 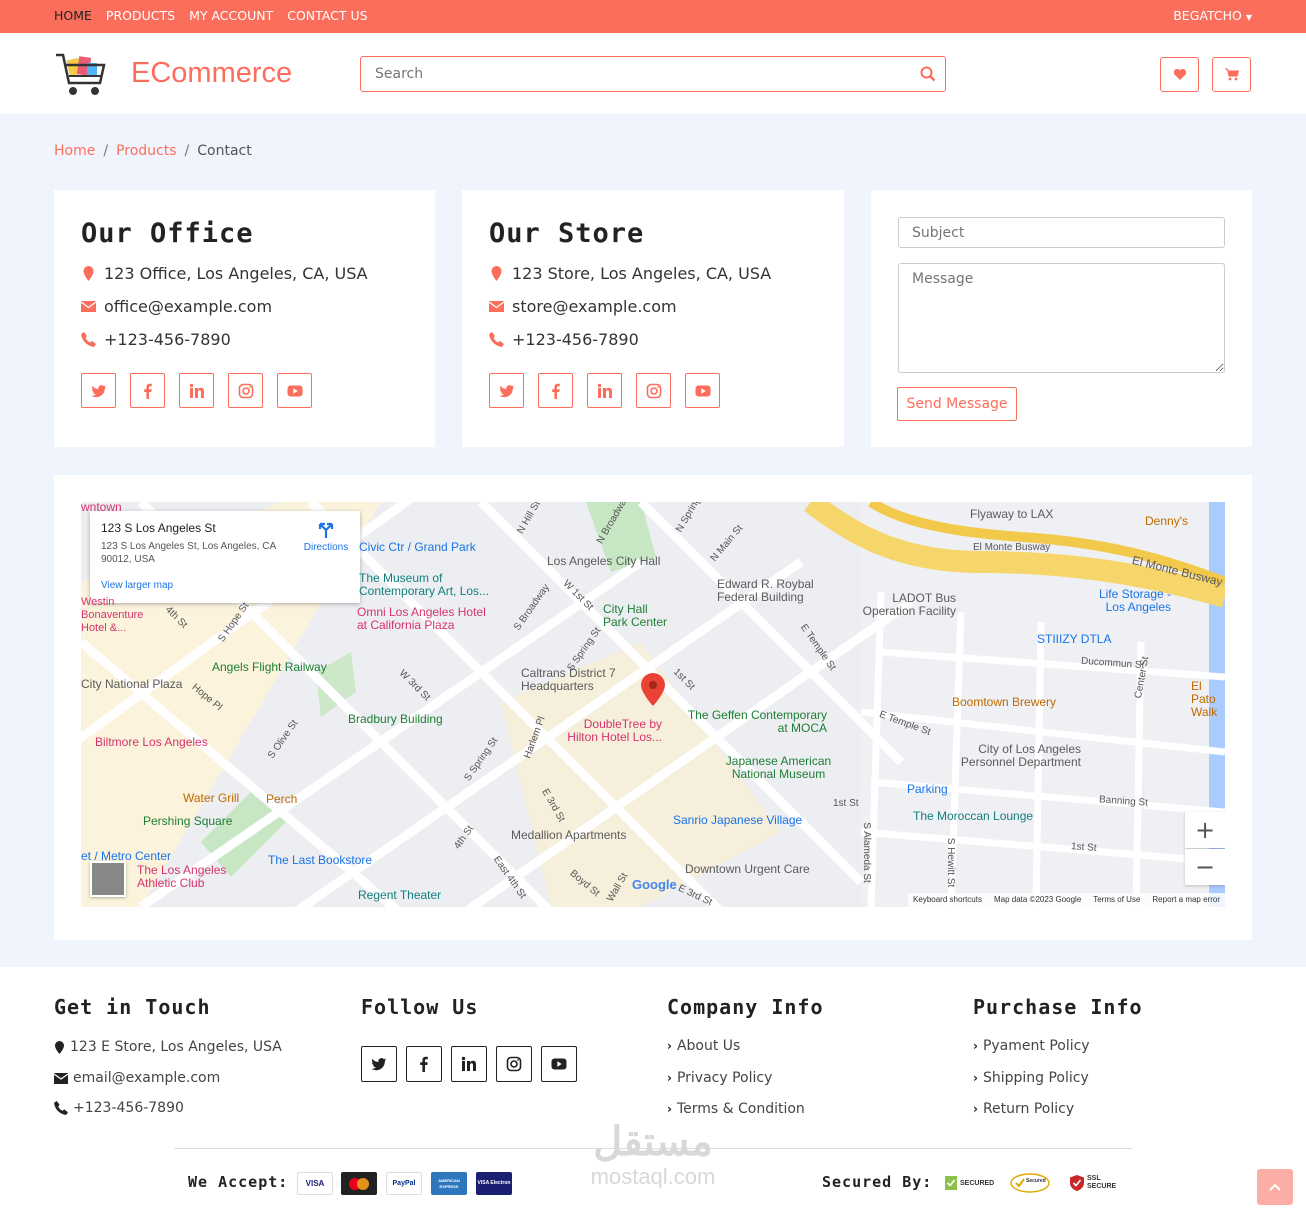 I want to click on map-label-lapd: City of Los Angeles Personnel Department, so click(x=1016, y=756).